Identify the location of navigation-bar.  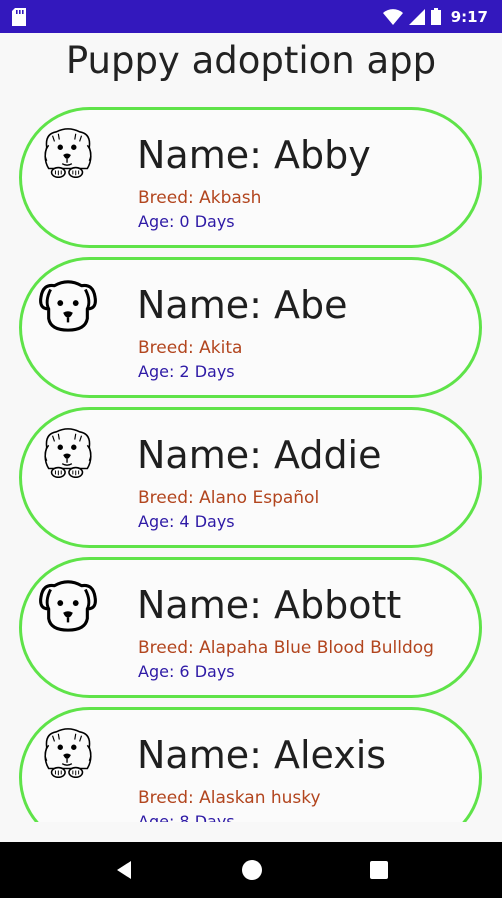
(251, 870).